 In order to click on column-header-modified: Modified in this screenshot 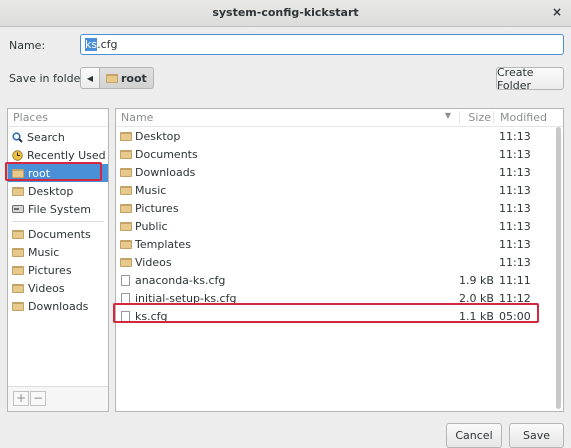, I will do `click(523, 117)`.